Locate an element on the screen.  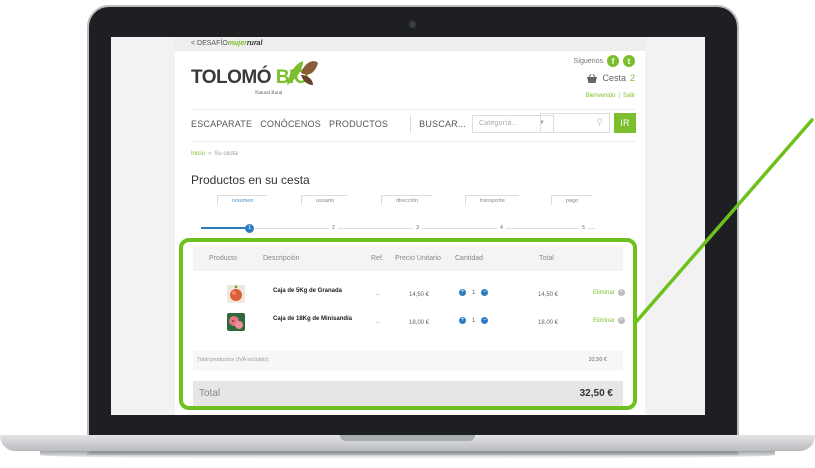
pointer-line is located at coordinates (724, 221).